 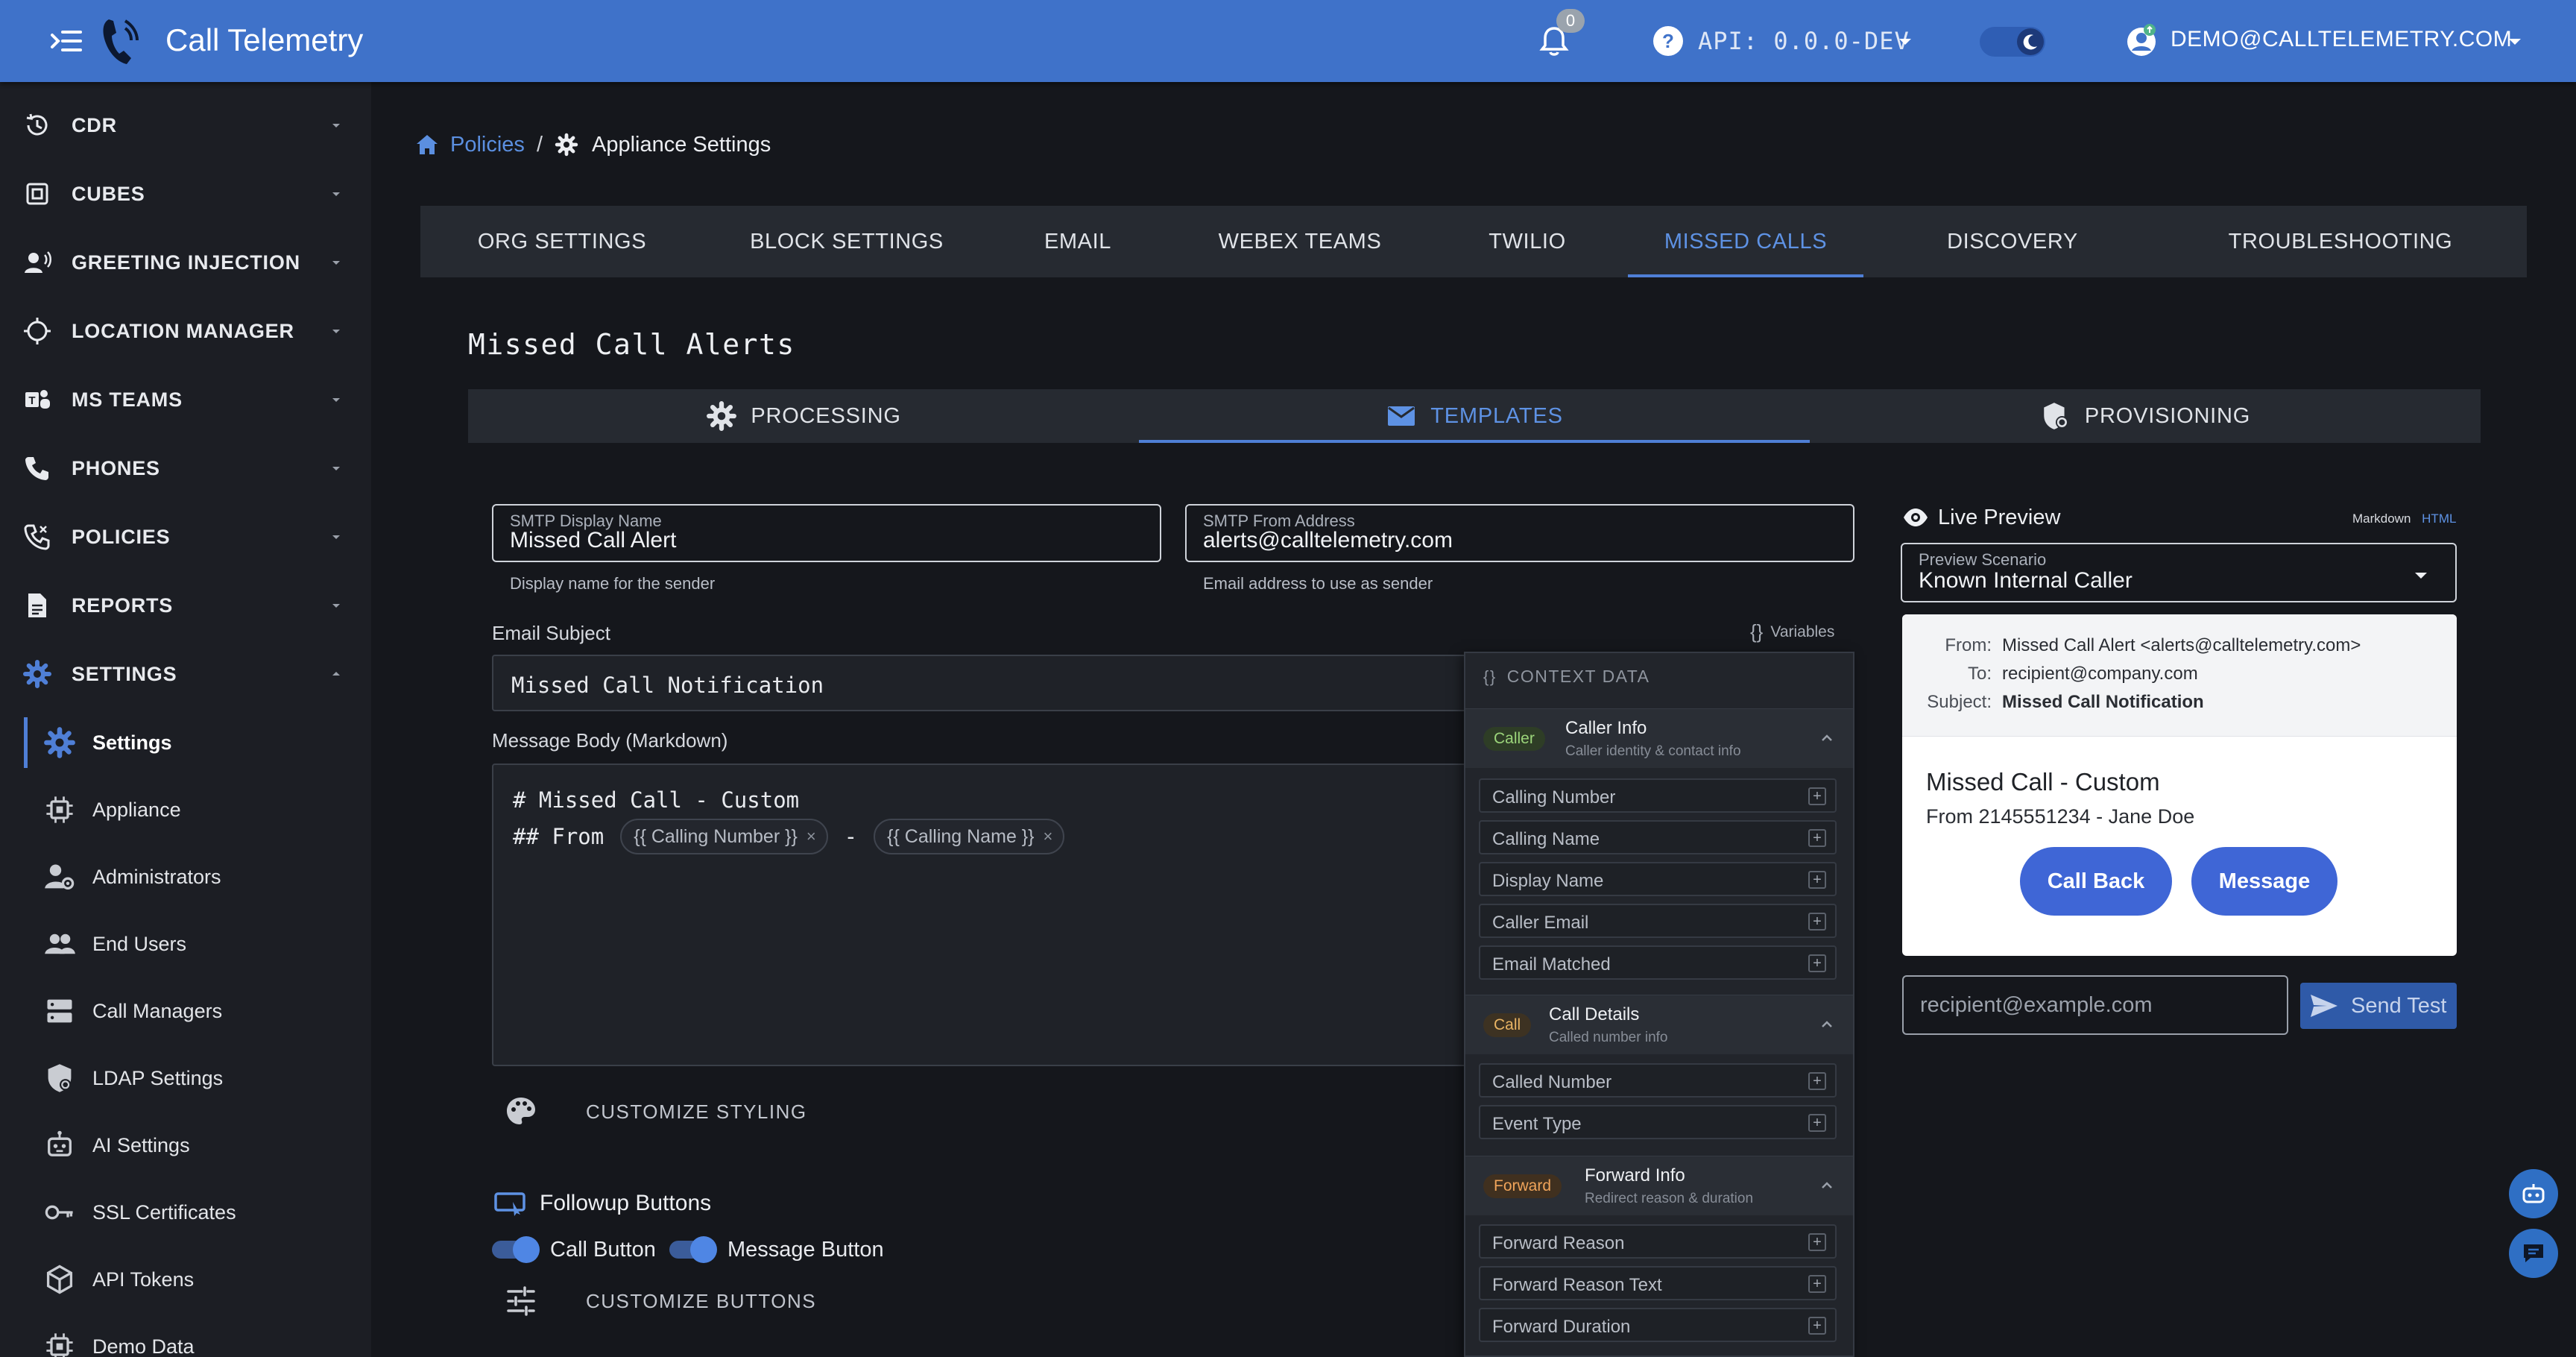 I want to click on variable-name: Event Type, so click(x=1537, y=1124).